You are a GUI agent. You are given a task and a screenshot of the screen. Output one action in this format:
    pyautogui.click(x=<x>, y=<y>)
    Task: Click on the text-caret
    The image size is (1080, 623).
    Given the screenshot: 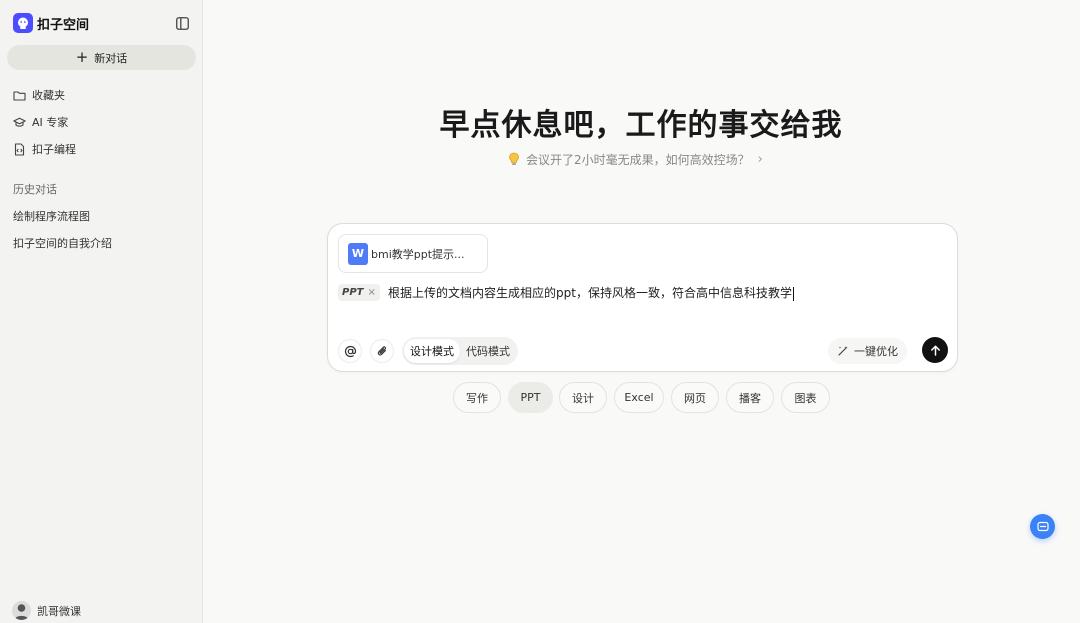 What is the action you would take?
    pyautogui.click(x=793, y=293)
    